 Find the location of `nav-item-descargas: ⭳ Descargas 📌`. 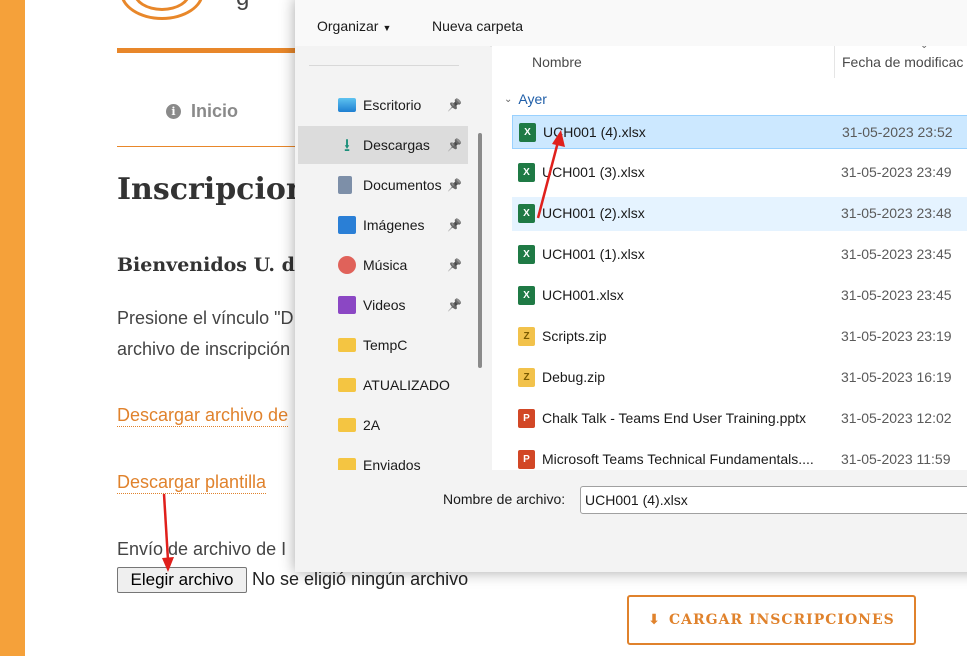

nav-item-descargas: ⭳ Descargas 📌 is located at coordinates (383, 145).